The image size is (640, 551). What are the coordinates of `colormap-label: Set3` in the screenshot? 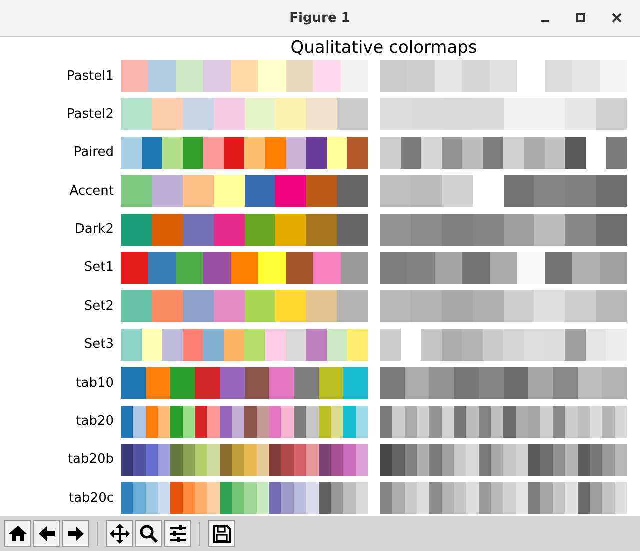 It's located at (99, 344).